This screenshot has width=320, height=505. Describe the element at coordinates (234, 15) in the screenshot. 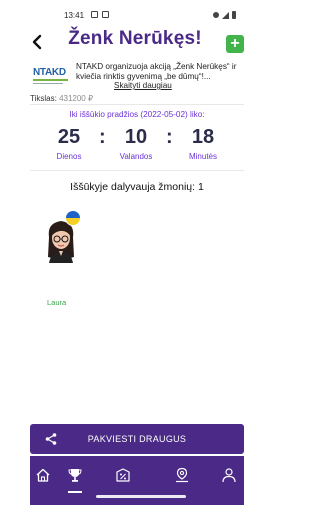

I see `battery-icon` at that location.